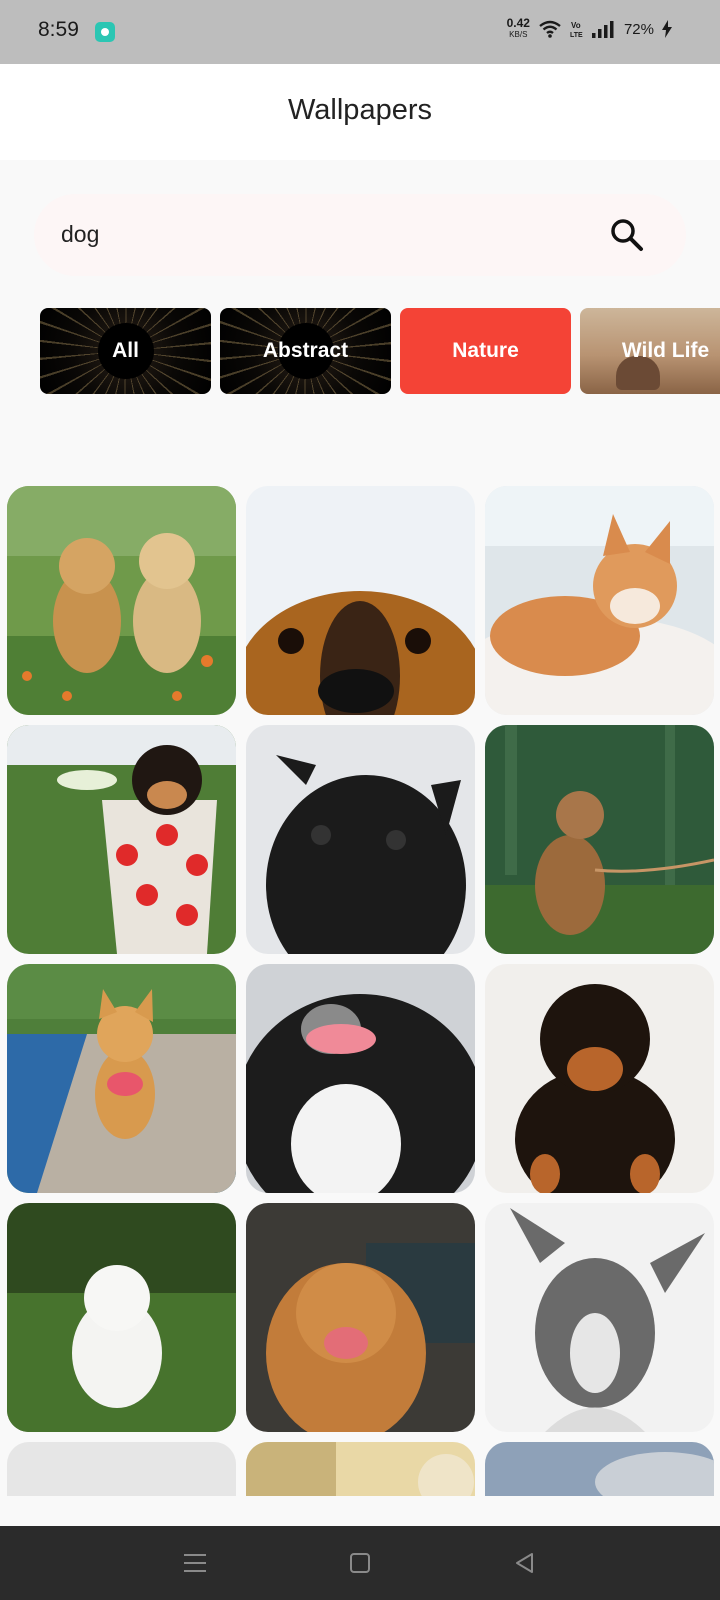  I want to click on app-bar: Wallpapers, so click(360, 112).